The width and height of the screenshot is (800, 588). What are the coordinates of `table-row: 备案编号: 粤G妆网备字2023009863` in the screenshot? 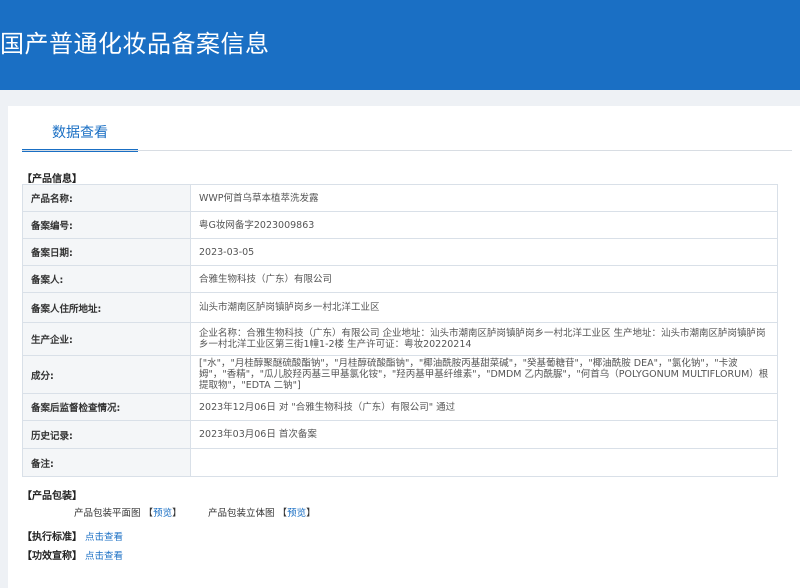 It's located at (400, 225).